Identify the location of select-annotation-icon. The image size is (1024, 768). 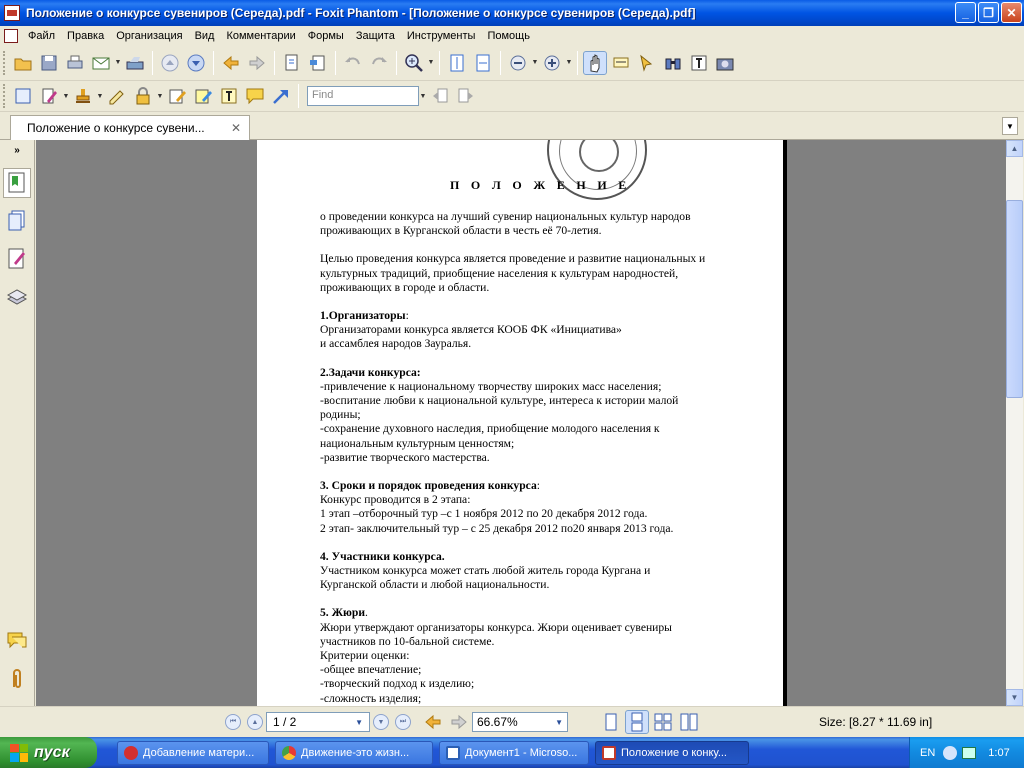
(647, 63).